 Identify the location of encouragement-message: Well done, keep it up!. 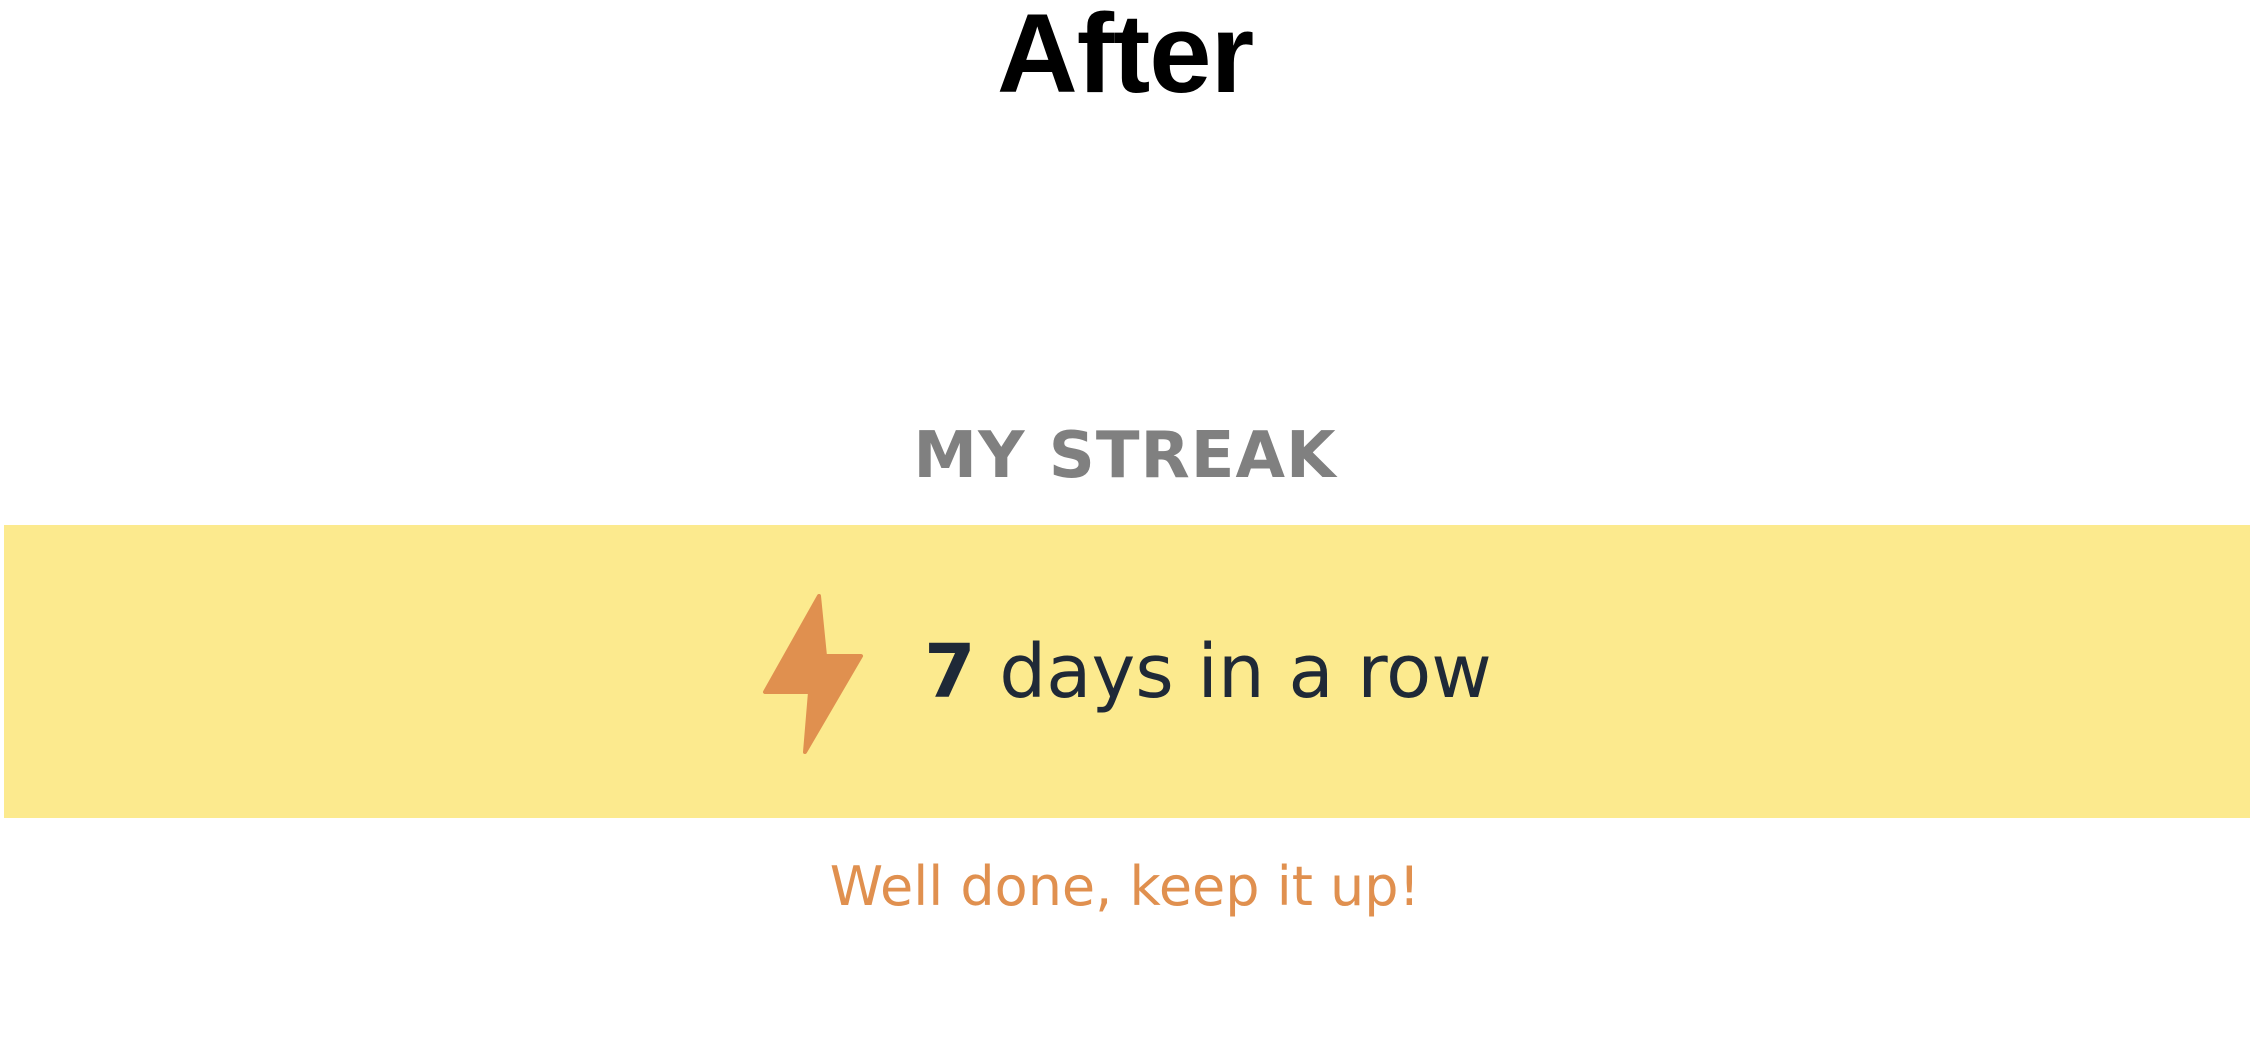
(1125, 886).